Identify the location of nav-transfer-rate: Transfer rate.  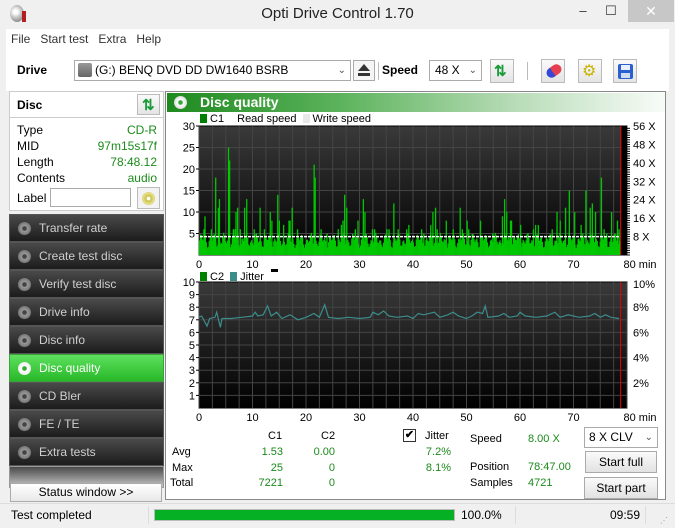
(86, 228).